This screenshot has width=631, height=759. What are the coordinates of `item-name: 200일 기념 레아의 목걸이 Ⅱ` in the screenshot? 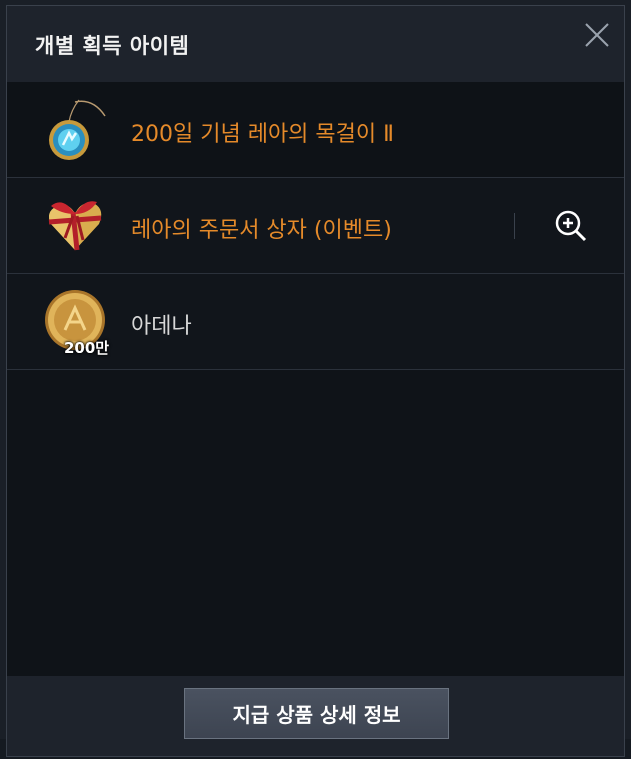 It's located at (262, 134).